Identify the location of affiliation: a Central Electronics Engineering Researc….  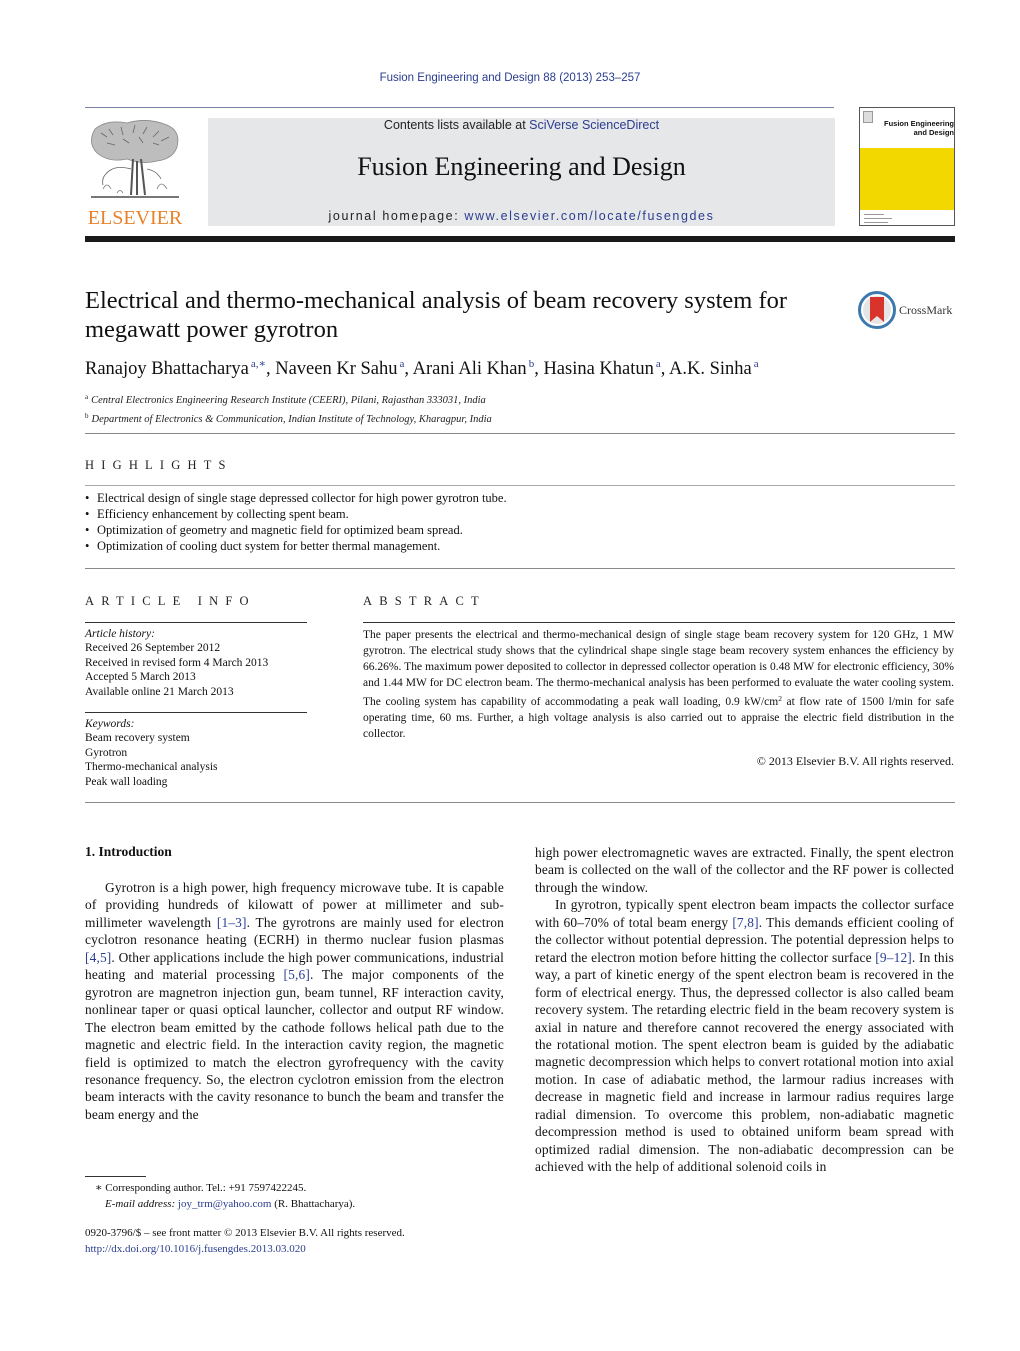
(520, 399).